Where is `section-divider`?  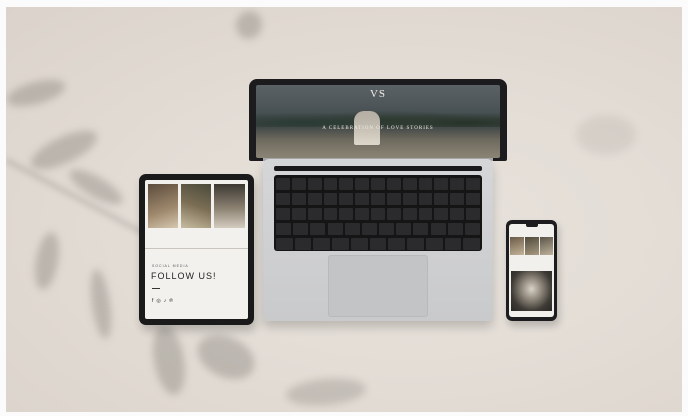
section-divider is located at coordinates (196, 248).